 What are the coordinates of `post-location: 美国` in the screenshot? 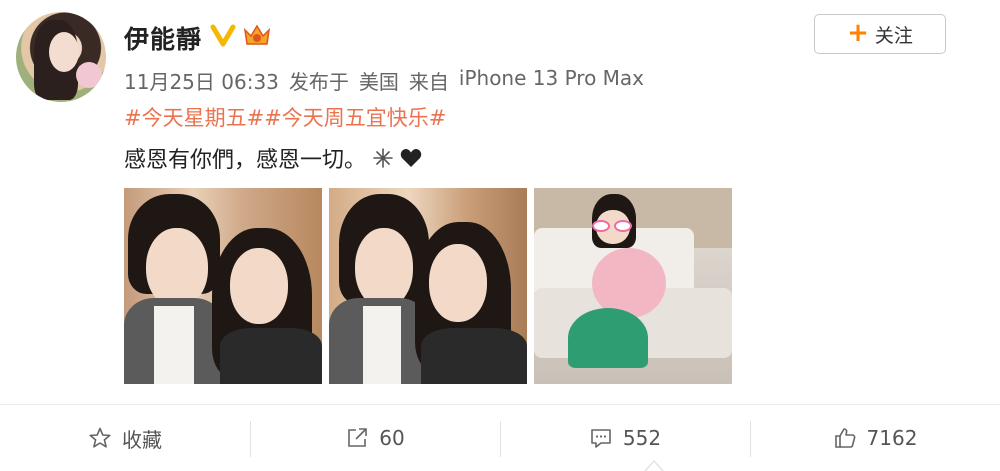 It's located at (378, 82).